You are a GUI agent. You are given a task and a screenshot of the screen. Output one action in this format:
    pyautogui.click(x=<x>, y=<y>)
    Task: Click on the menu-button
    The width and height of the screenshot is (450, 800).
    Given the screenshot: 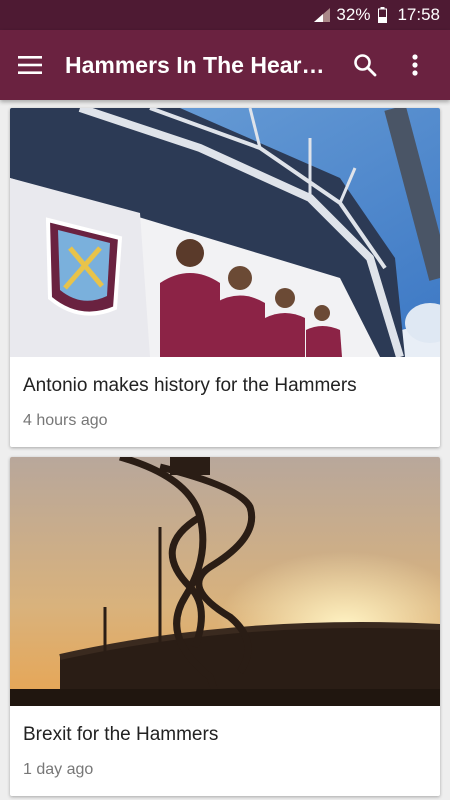 What is the action you would take?
    pyautogui.click(x=30, y=65)
    